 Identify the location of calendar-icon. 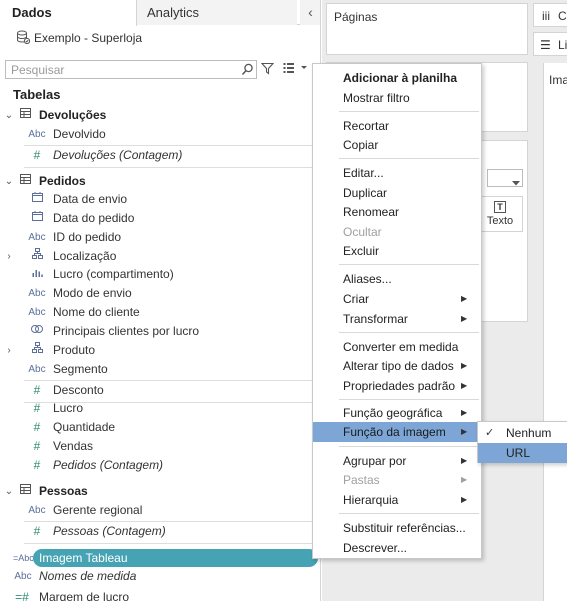
(37, 218).